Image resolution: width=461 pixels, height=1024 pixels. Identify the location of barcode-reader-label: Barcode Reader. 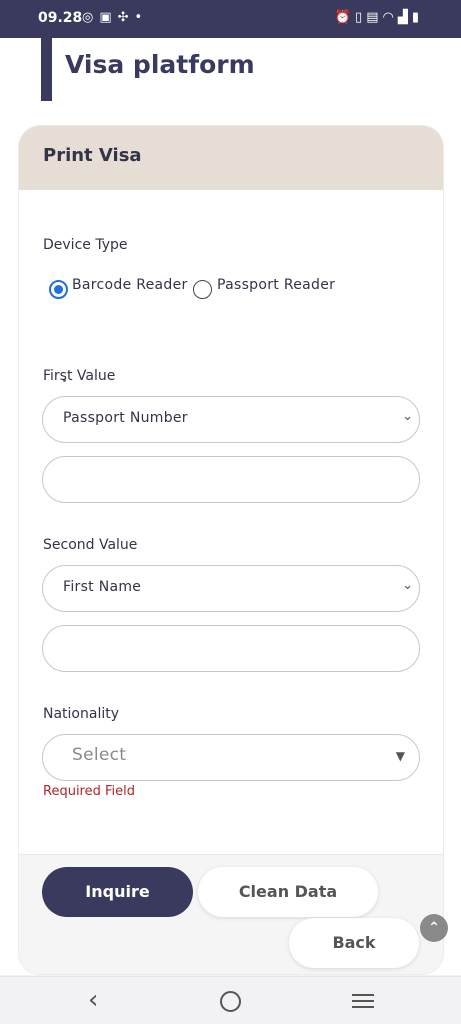
(130, 285).